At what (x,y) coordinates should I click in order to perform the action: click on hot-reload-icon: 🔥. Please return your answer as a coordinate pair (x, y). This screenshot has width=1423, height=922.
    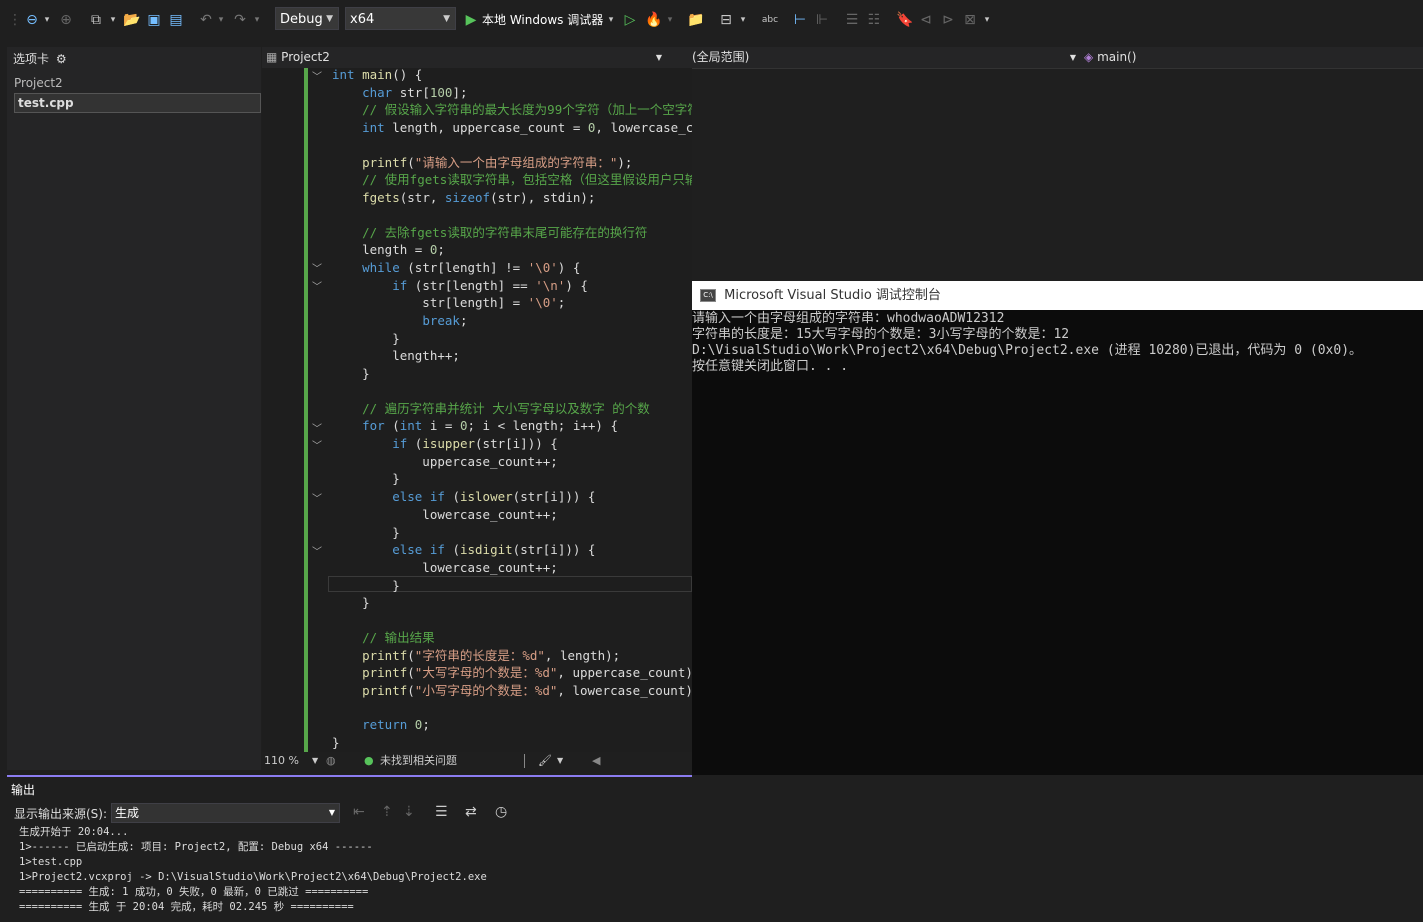
    Looking at the image, I should click on (654, 20).